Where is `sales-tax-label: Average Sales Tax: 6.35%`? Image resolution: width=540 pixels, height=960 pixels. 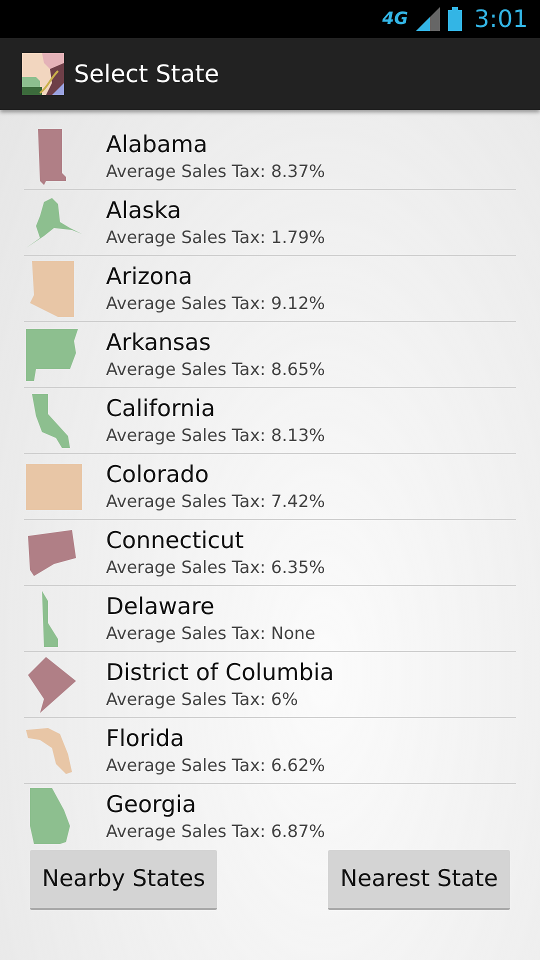 sales-tax-label: Average Sales Tax: 6.35% is located at coordinates (216, 568).